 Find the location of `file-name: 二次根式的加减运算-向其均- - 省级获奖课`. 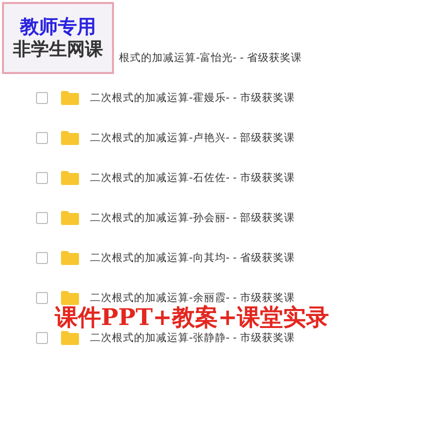

file-name: 二次根式的加减运算-向其均- - 省级获奖课 is located at coordinates (193, 258).